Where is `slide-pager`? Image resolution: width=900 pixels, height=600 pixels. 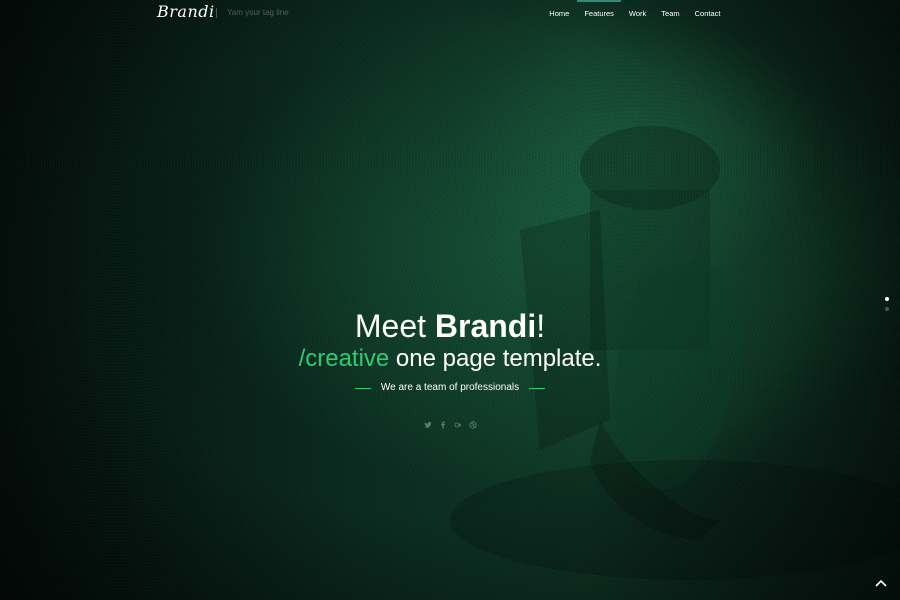
slide-pager is located at coordinates (887, 304).